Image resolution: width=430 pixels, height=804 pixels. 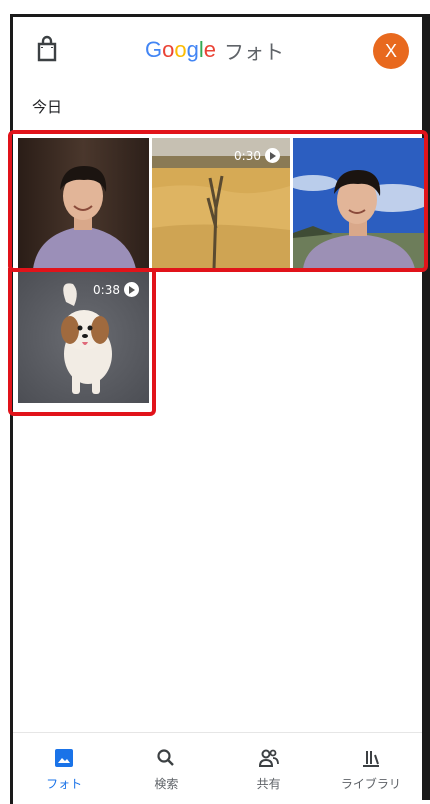 I want to click on portrait-photo-image, so click(x=83, y=203).